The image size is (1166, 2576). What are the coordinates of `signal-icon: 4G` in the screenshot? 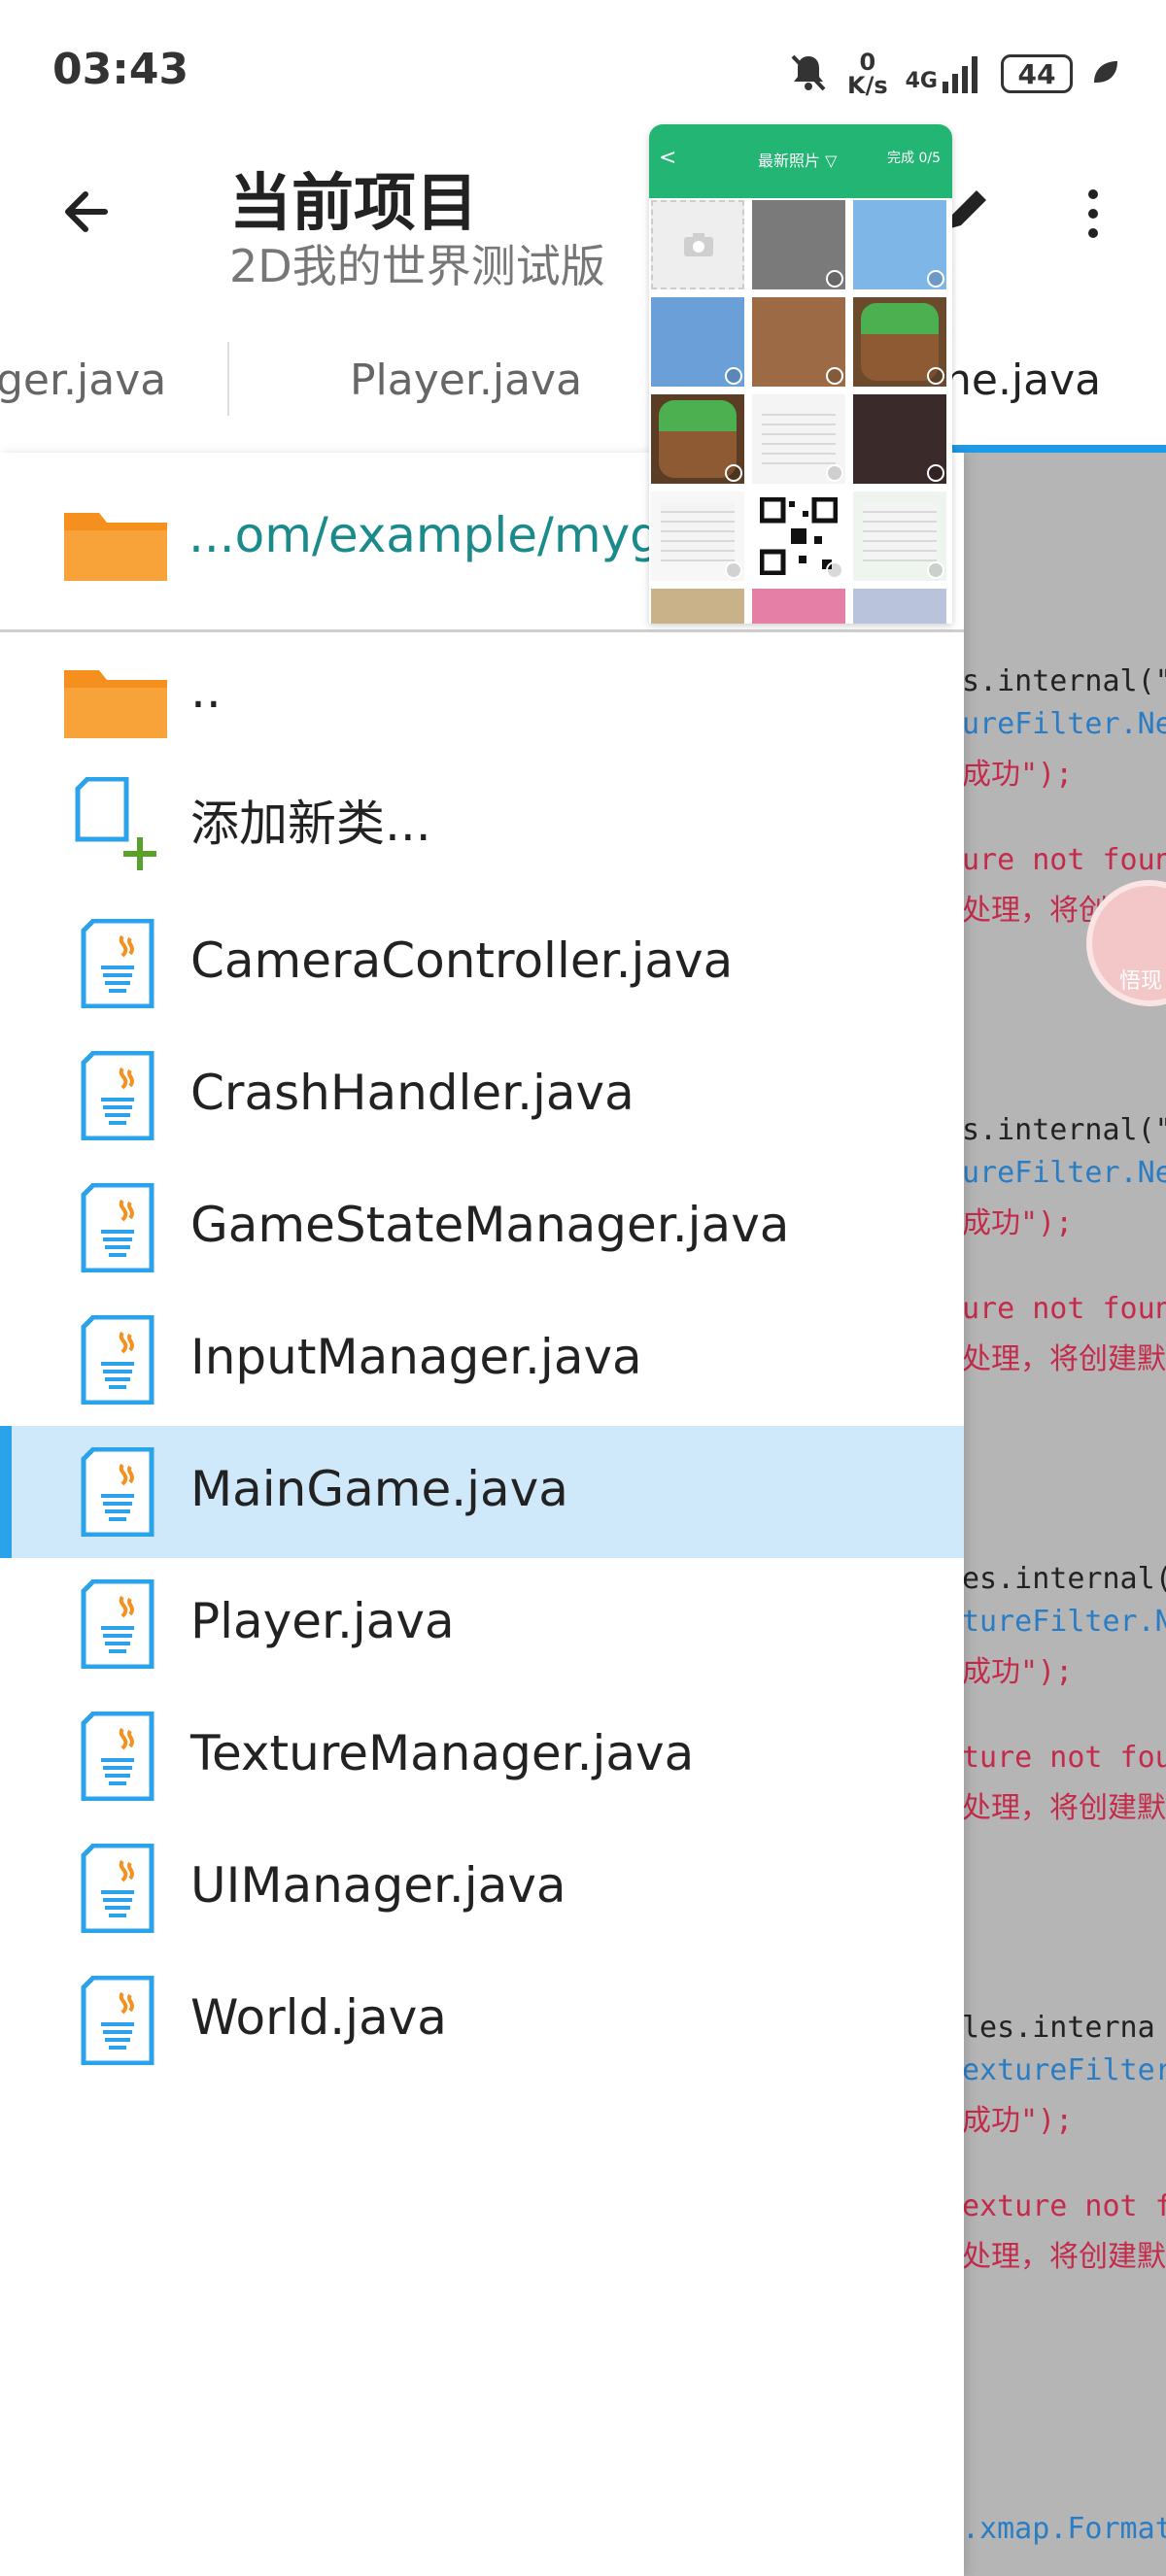 It's located at (944, 73).